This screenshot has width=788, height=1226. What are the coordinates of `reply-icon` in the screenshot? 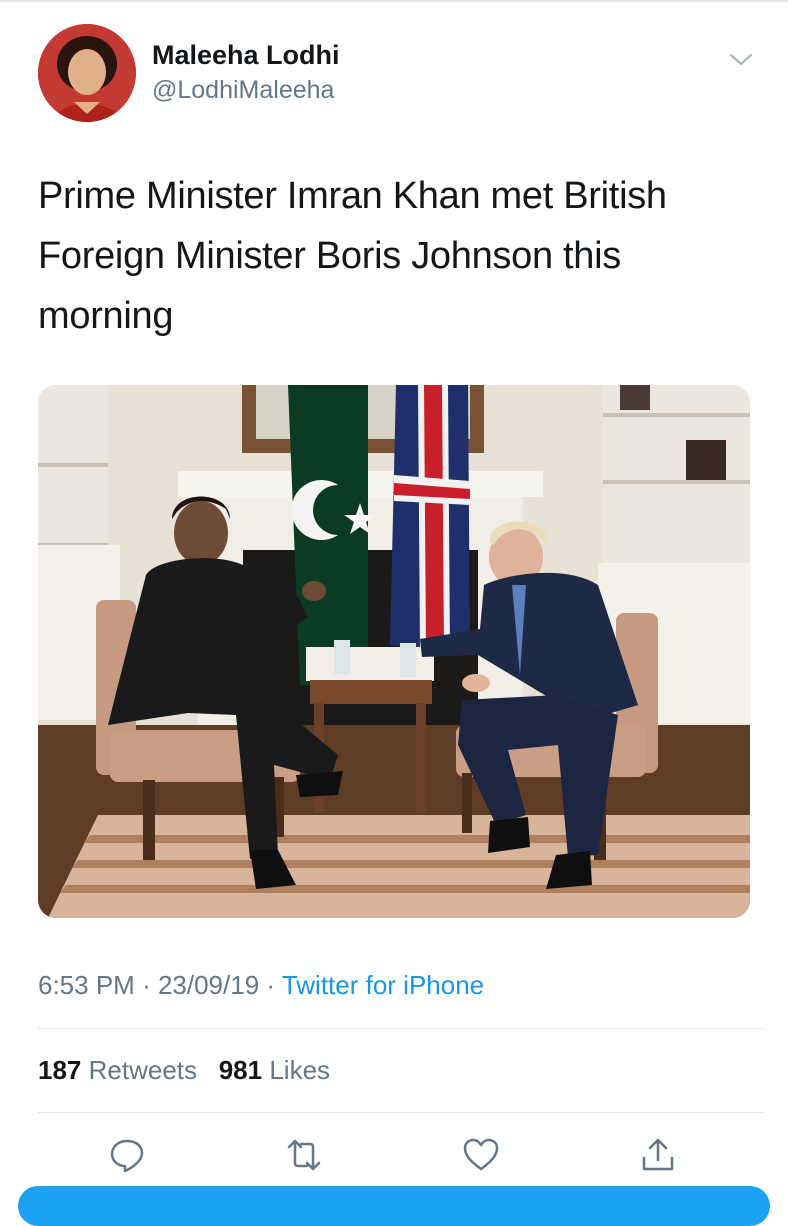 It's located at (127, 1156).